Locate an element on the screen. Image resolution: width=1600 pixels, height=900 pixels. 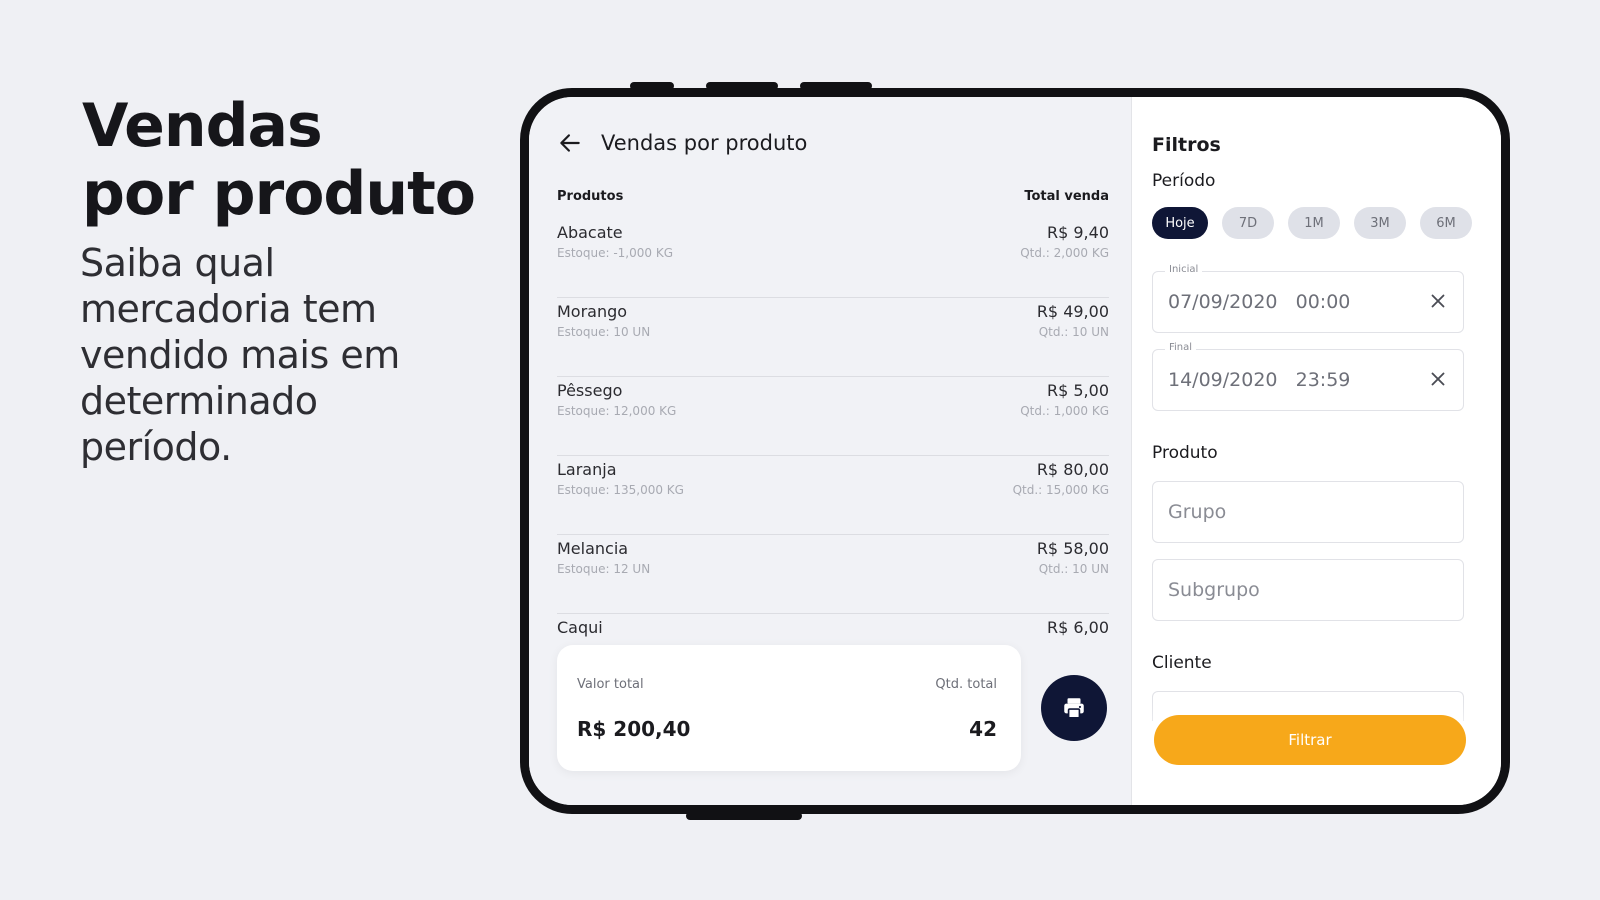
filter-button: Filtrar is located at coordinates (1310, 740).